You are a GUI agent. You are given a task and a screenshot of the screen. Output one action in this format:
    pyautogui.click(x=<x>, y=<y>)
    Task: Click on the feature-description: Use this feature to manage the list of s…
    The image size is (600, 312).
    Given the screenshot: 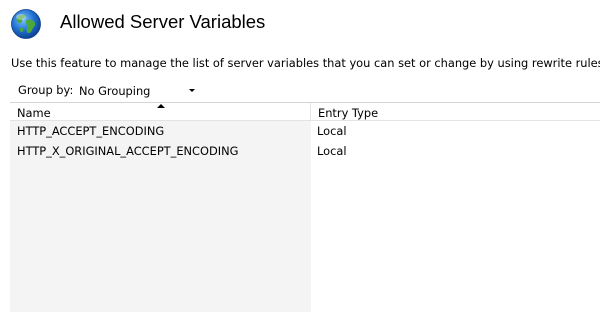 What is the action you would take?
    pyautogui.click(x=305, y=63)
    